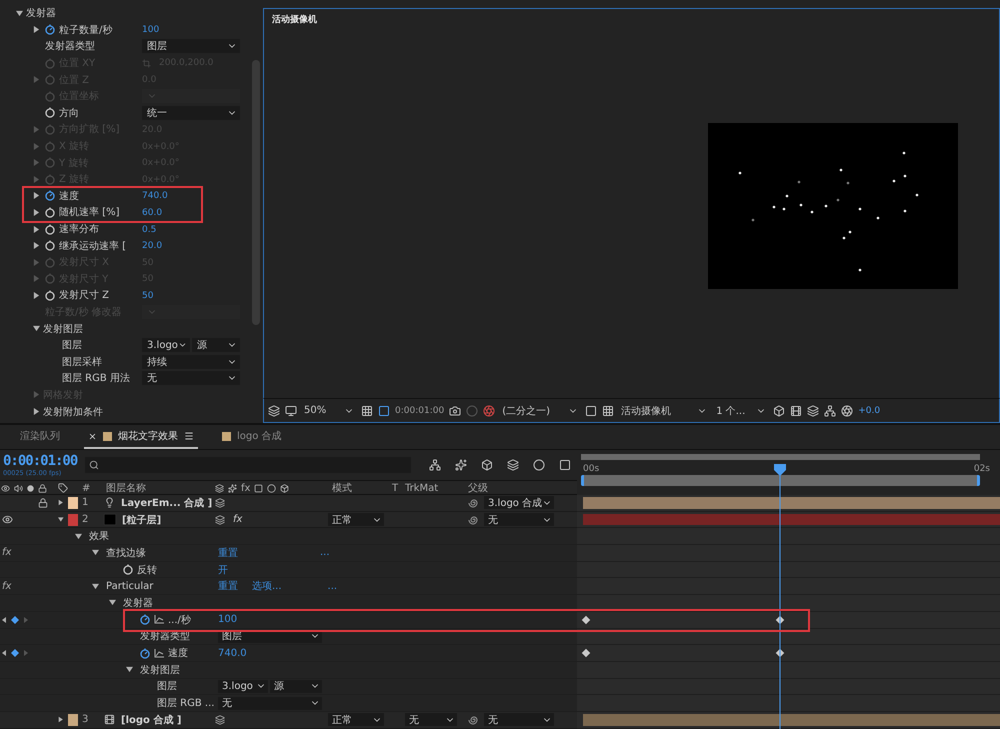 The height and width of the screenshot is (729, 1000). Describe the element at coordinates (591, 410) in the screenshot. I see `square-icon` at that location.